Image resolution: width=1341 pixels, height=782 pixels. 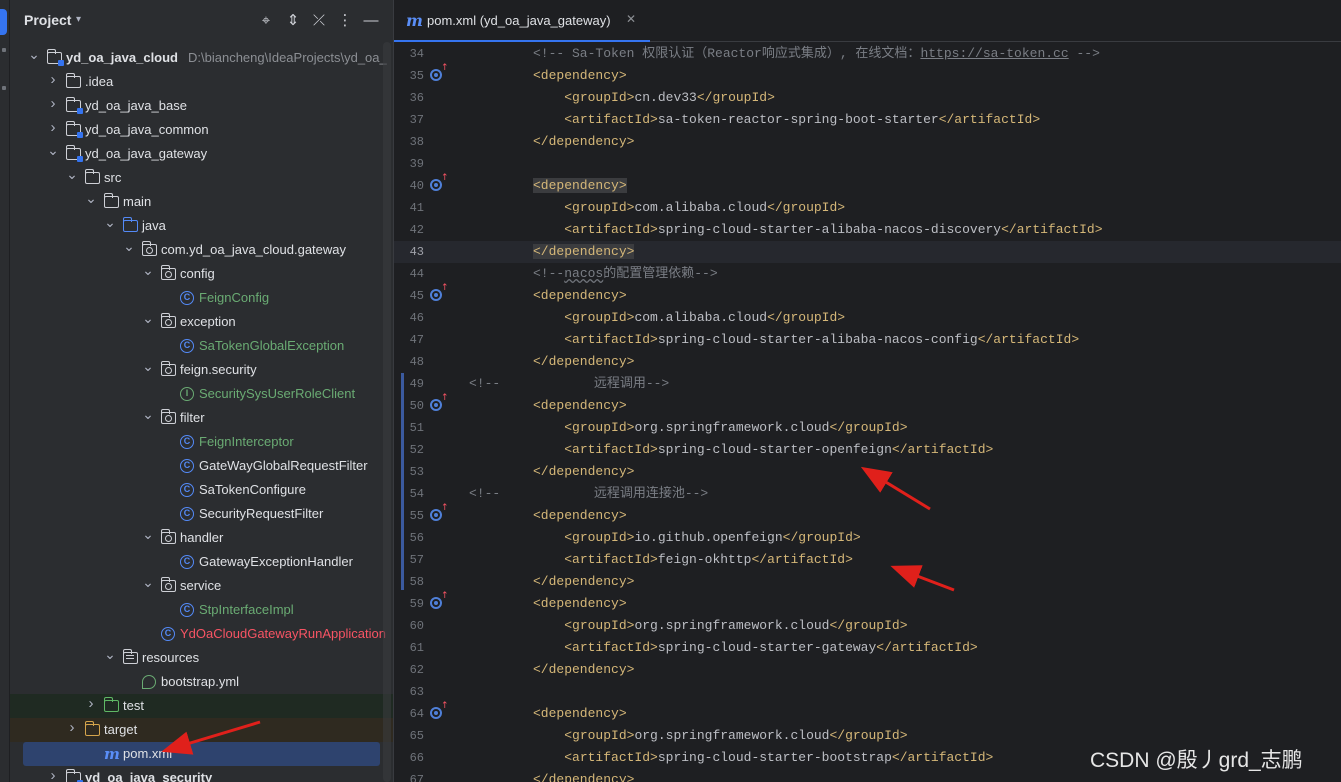 I want to click on code-line: 53 </dependency>, so click(x=867, y=472).